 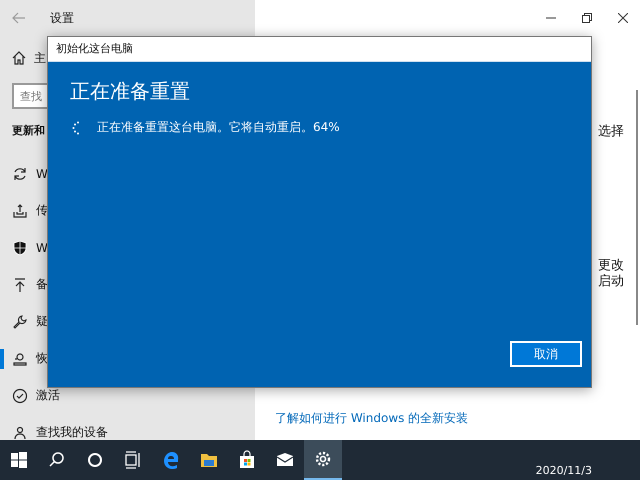 I want to click on scrollbar, so click(x=637, y=207).